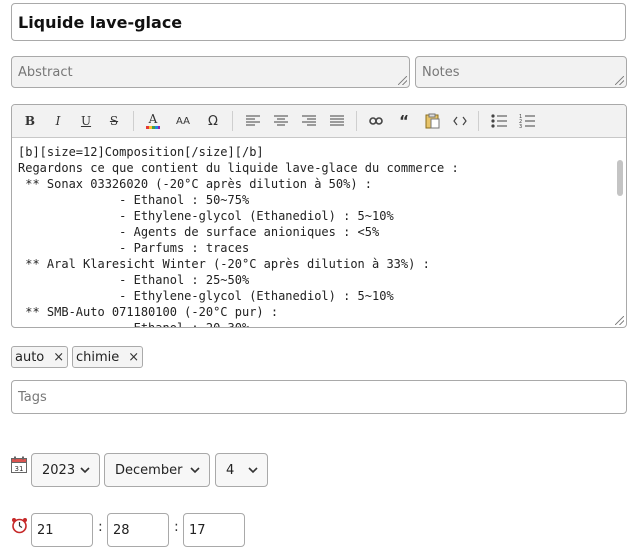 The image size is (637, 549). I want to click on second-value: 17, so click(197, 530).